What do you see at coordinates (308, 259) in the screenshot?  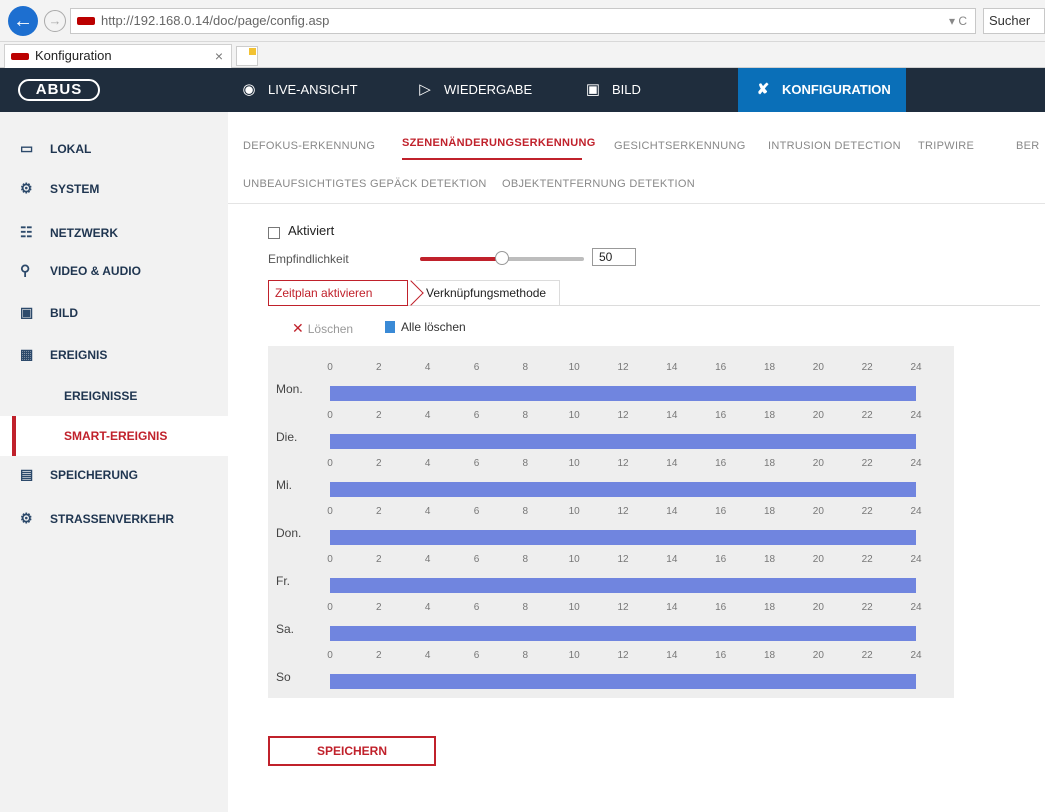 I see `sensitivity-label: Empfindlichkeit` at bounding box center [308, 259].